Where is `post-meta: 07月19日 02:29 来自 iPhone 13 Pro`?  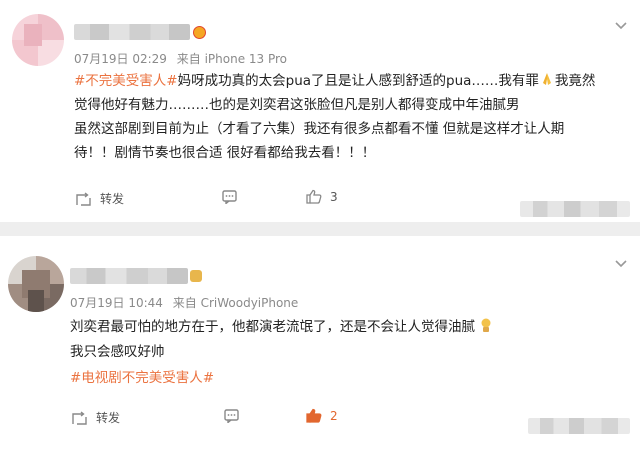
post-meta: 07月19日 02:29 来自 iPhone 13 Pro is located at coordinates (183, 58).